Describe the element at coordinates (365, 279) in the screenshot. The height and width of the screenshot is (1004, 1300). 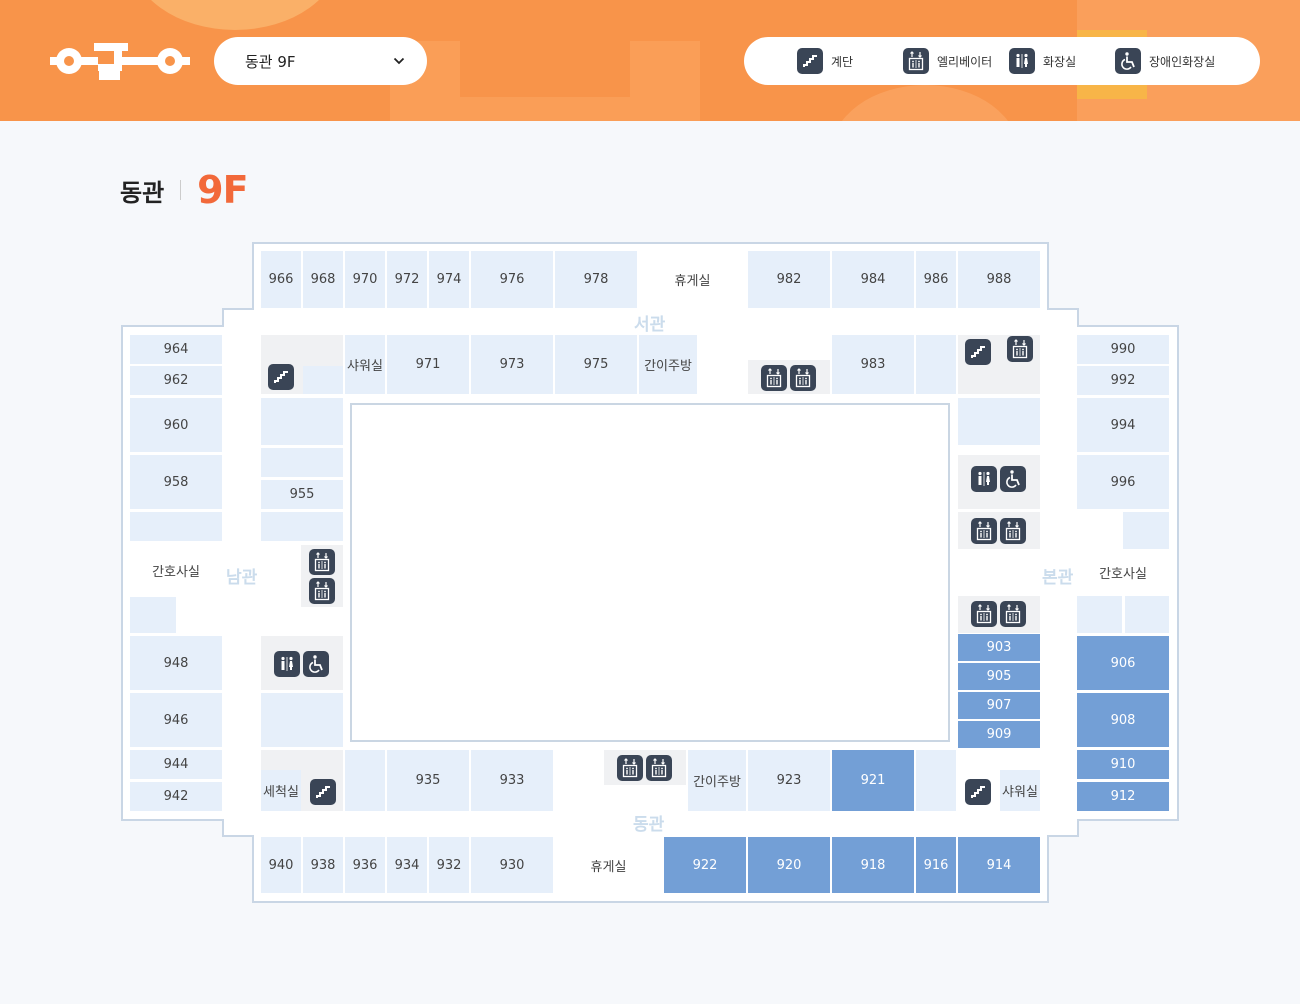
I see `room-970: 970` at that location.